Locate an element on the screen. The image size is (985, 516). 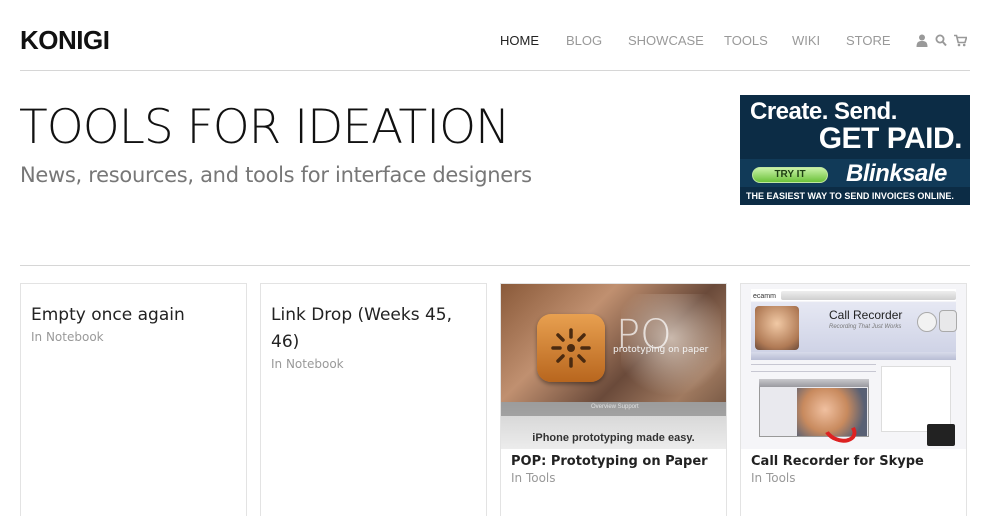
sun-icon is located at coordinates (571, 348).